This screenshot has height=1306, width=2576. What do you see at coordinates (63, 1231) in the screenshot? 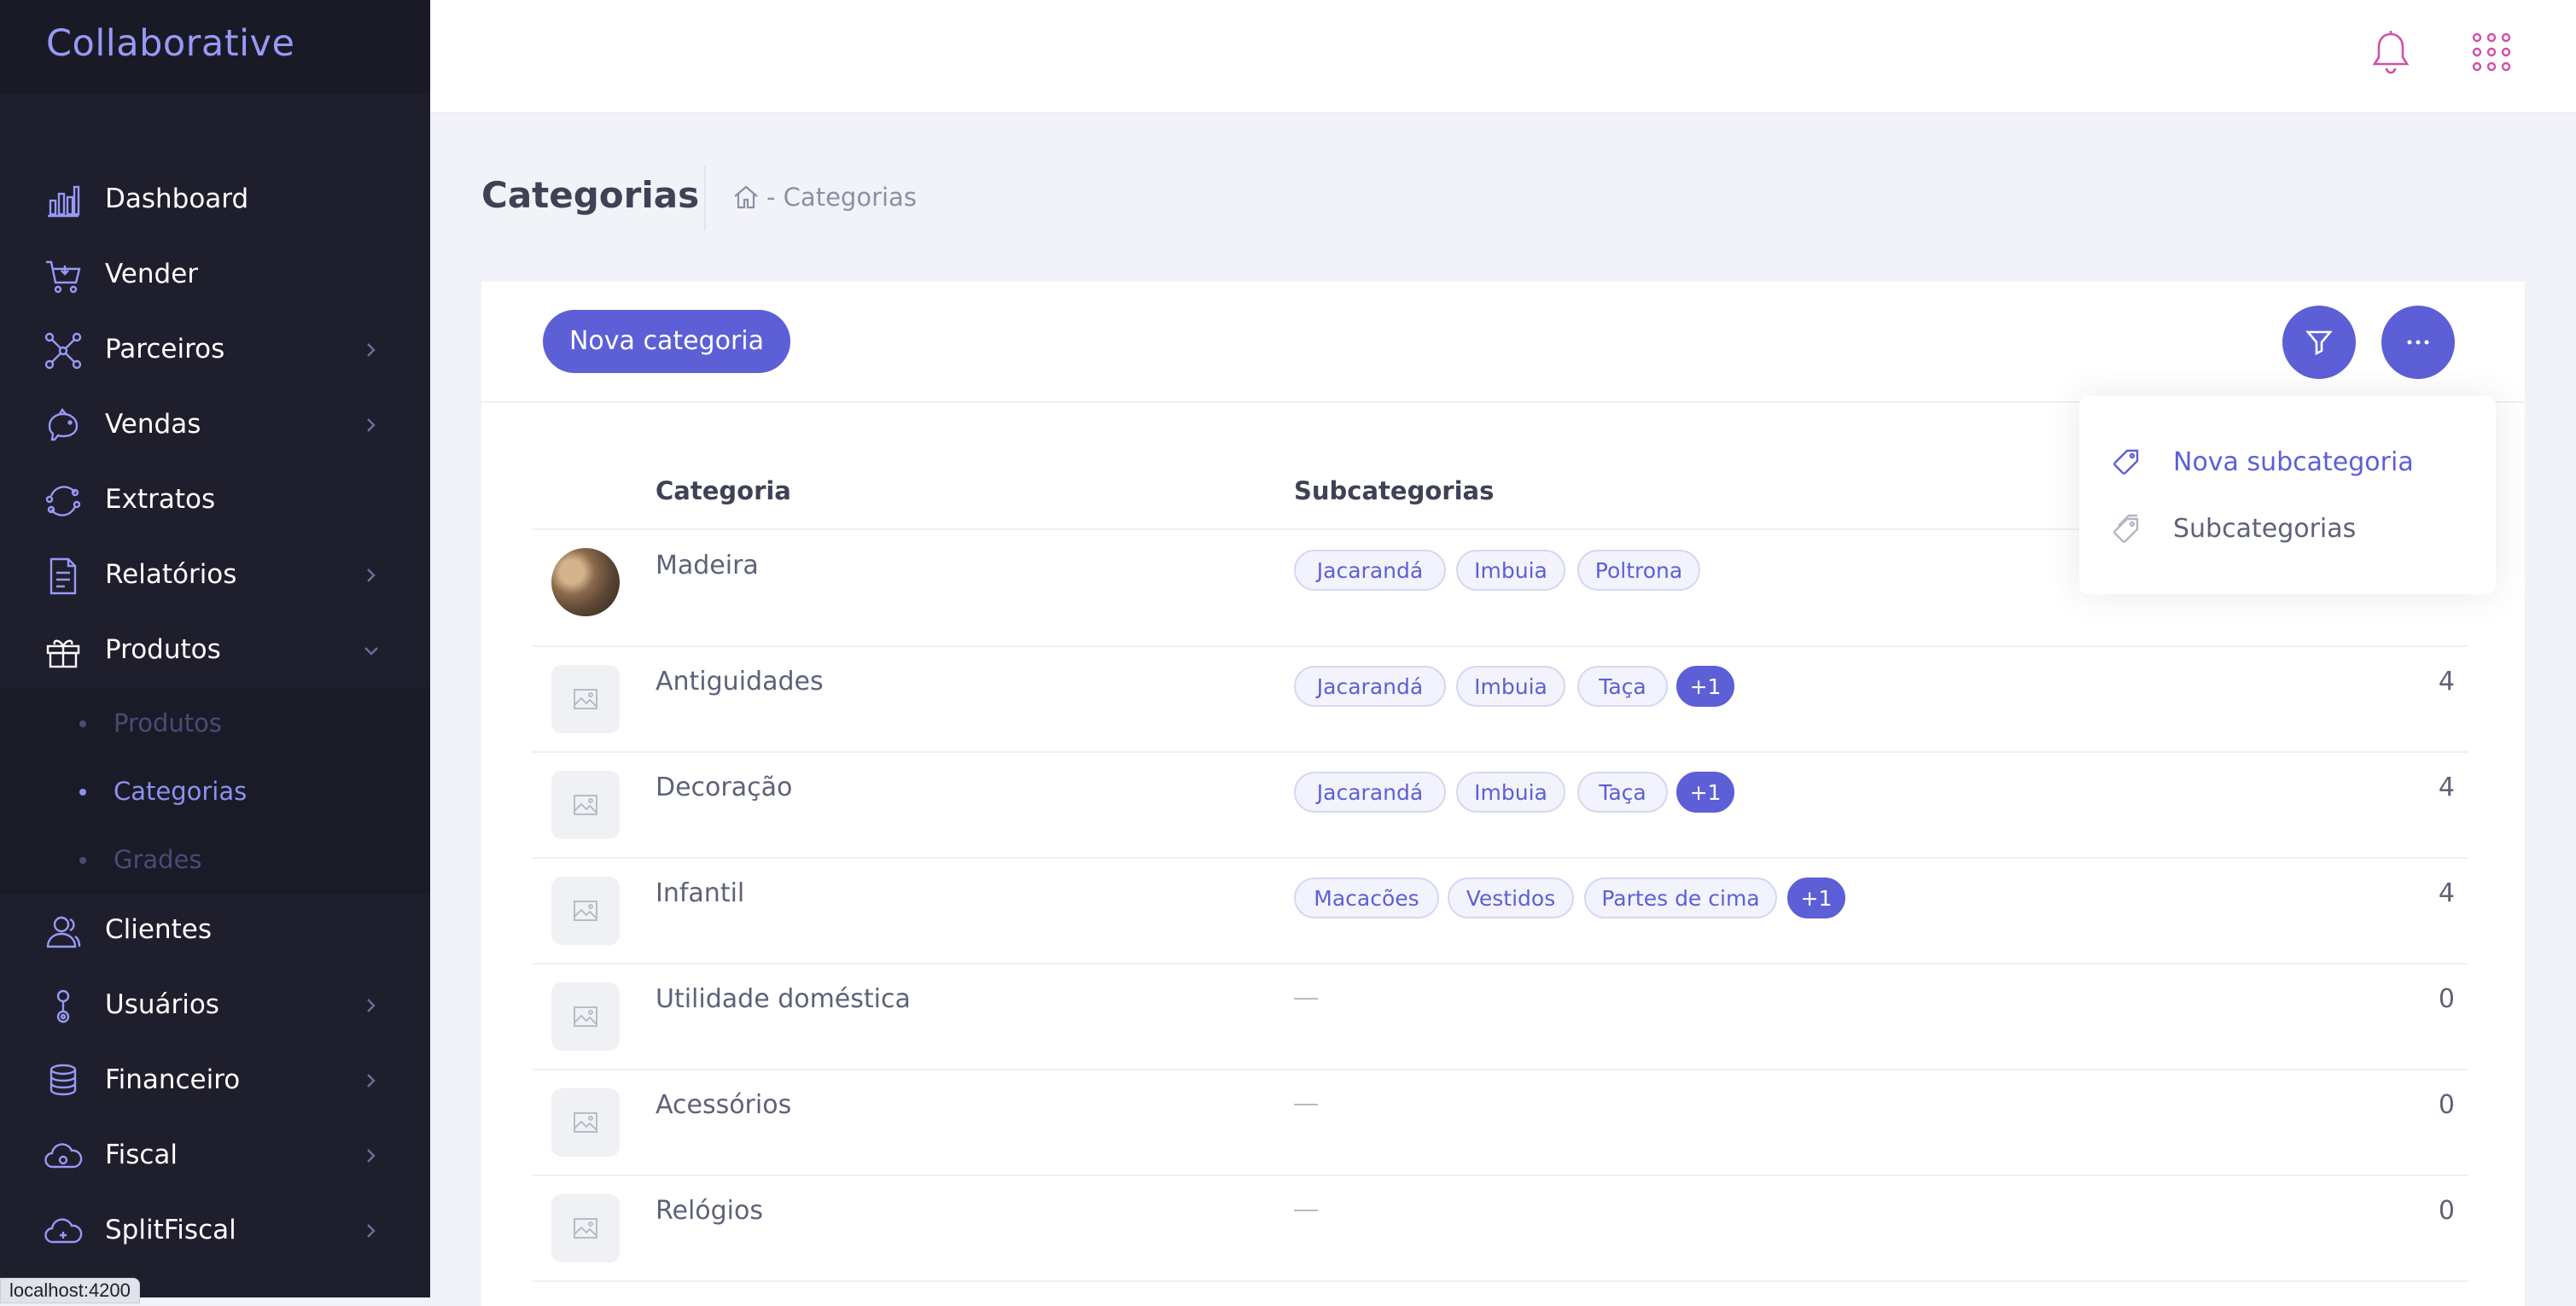
I see `cloud-split-icon` at bounding box center [63, 1231].